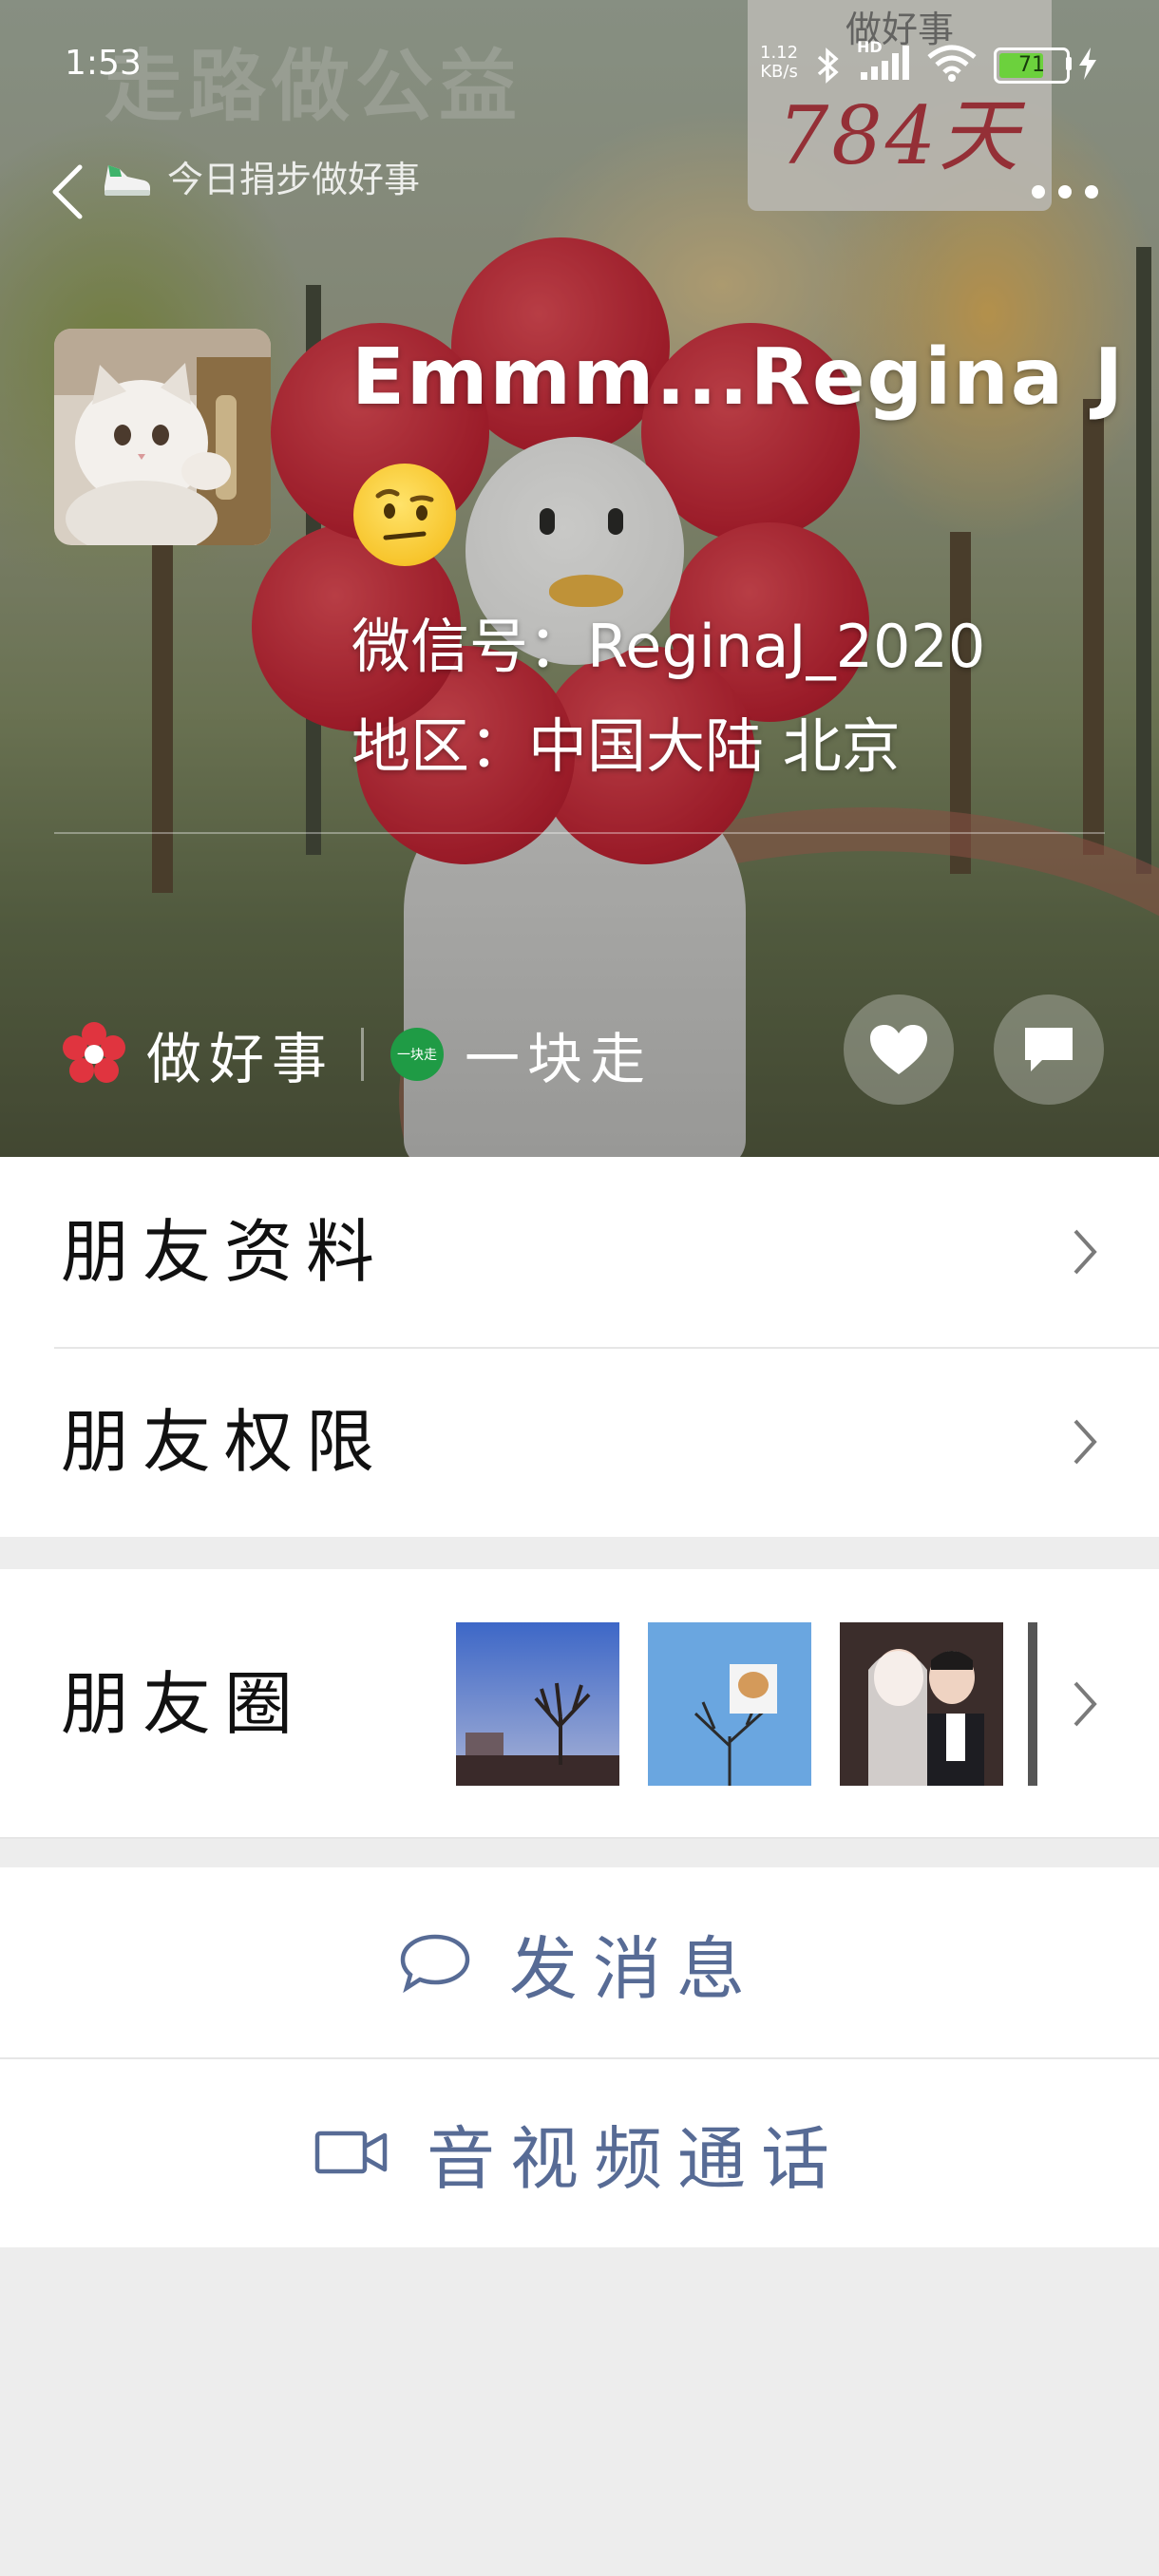  Describe the element at coordinates (68, 191) in the screenshot. I see `back-arrow-icon` at that location.